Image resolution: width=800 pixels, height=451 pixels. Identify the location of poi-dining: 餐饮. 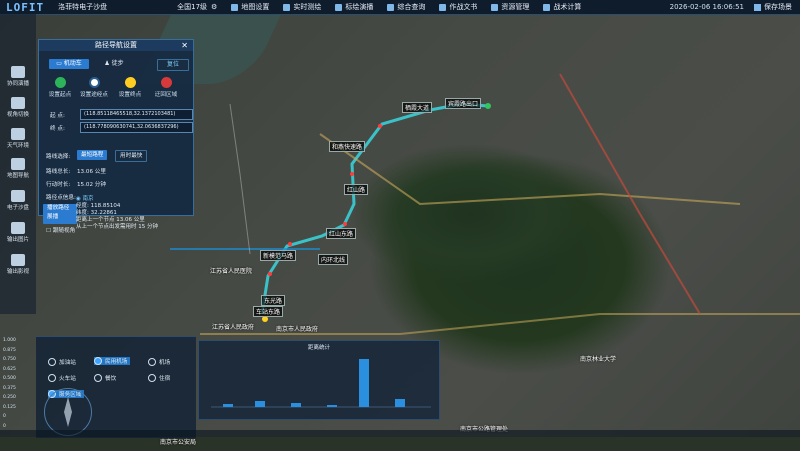
(105, 378).